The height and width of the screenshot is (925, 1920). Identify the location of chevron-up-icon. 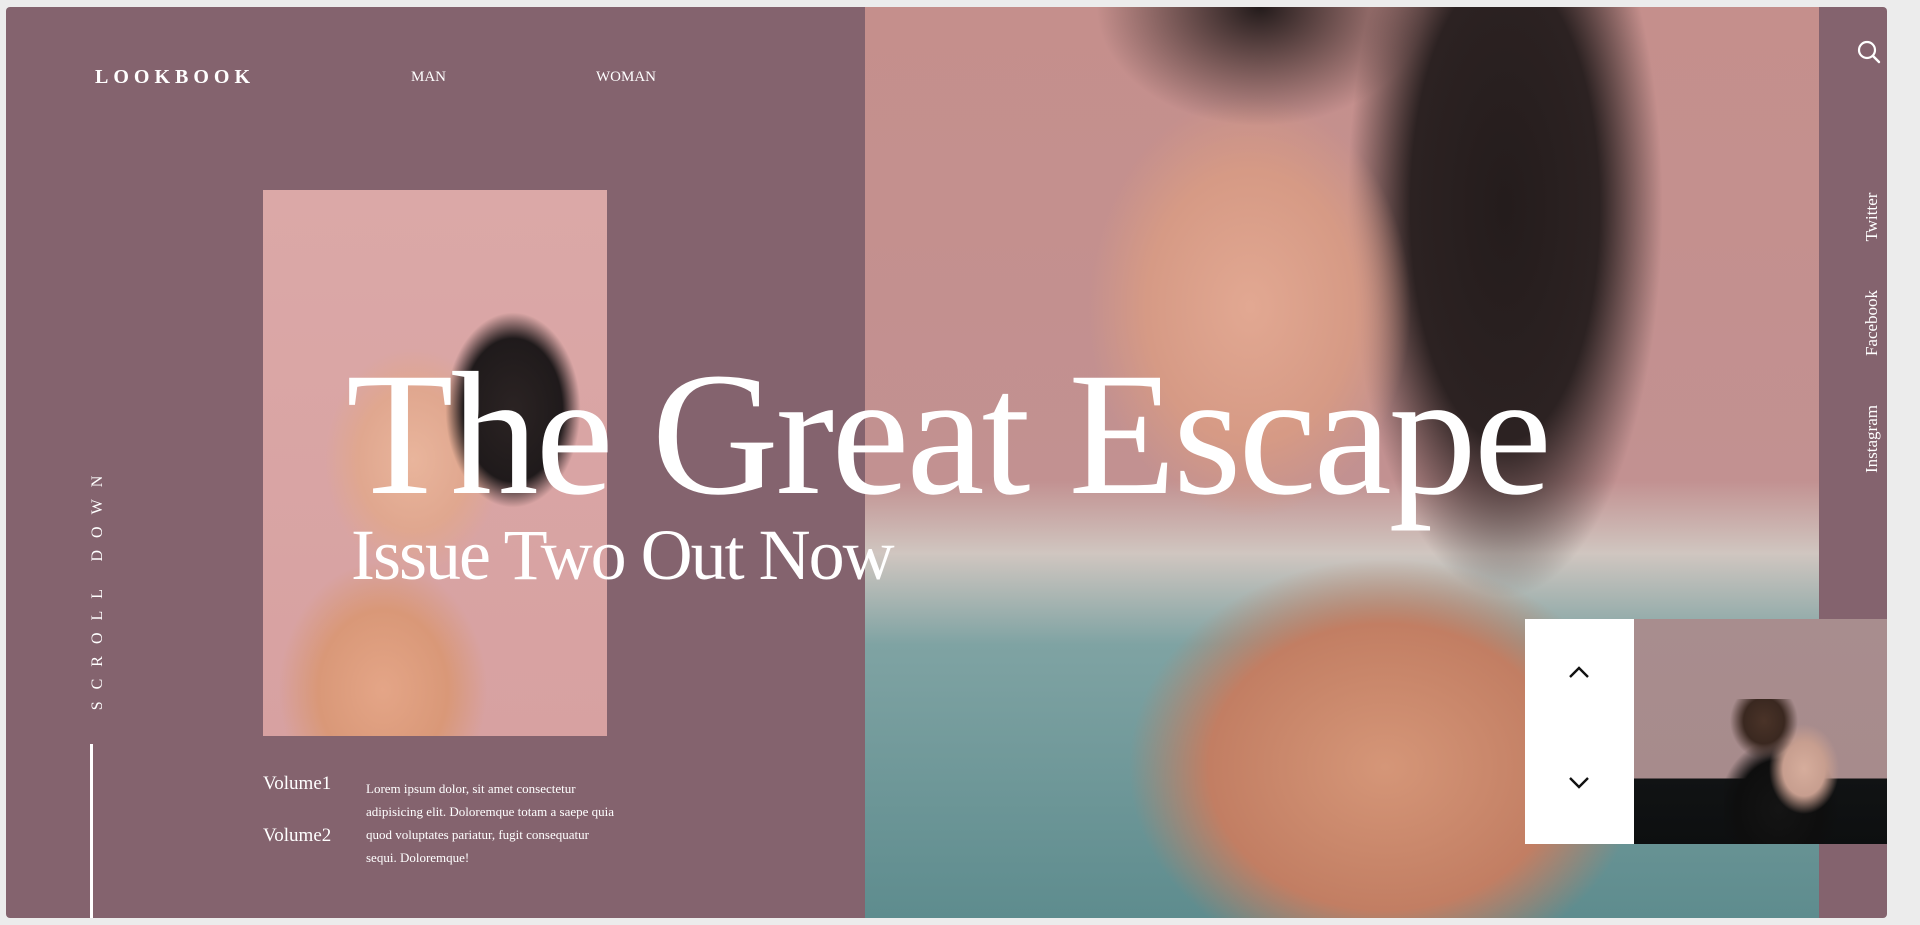
(1579, 672).